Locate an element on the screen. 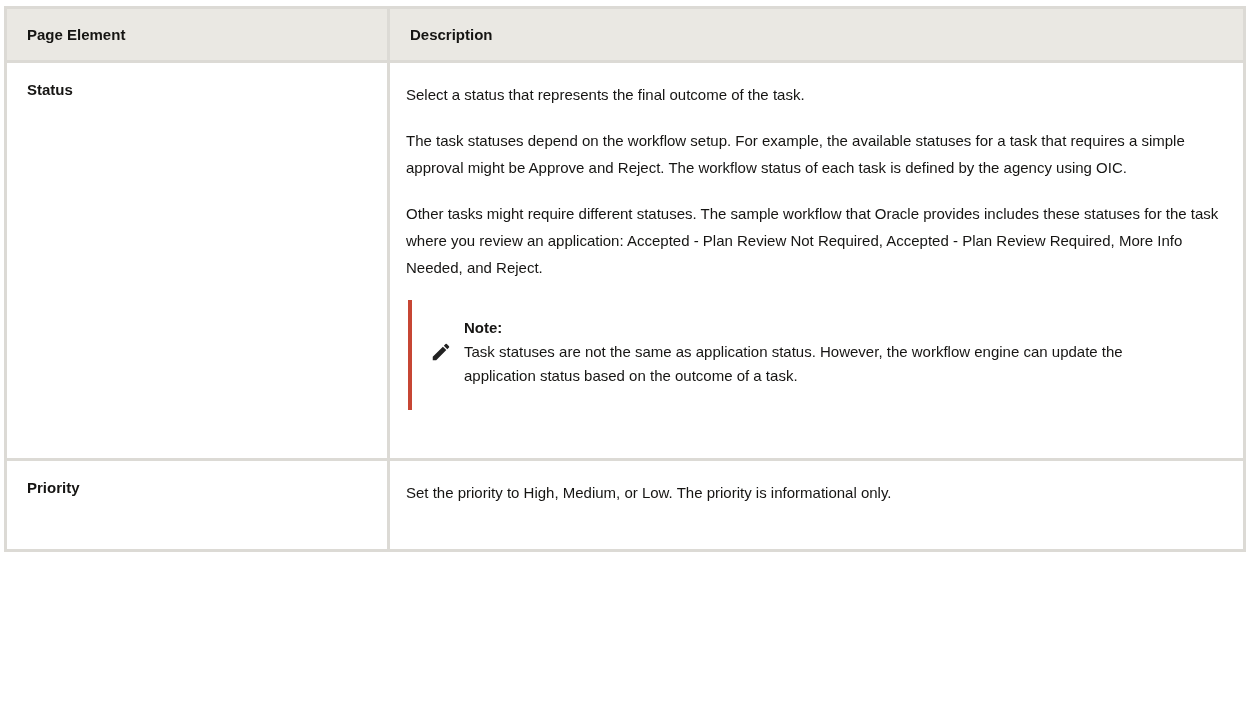 This screenshot has width=1250, height=707. pencil-icon is located at coordinates (441, 352).